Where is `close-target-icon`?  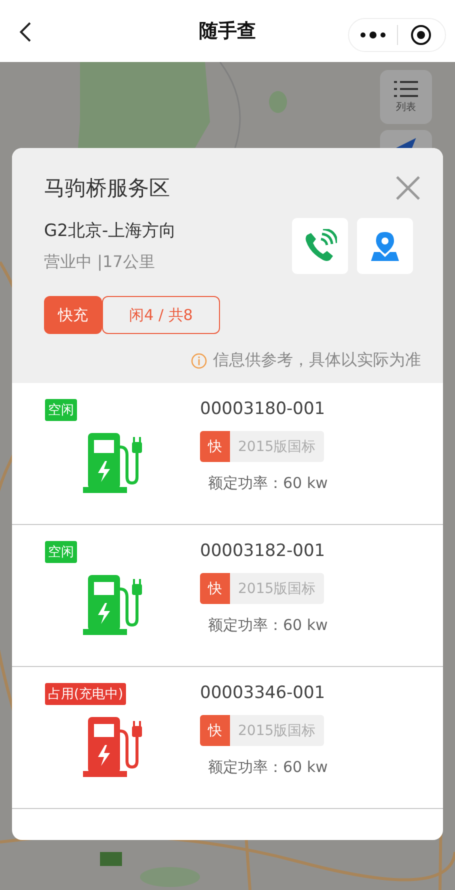 close-target-icon is located at coordinates (421, 35).